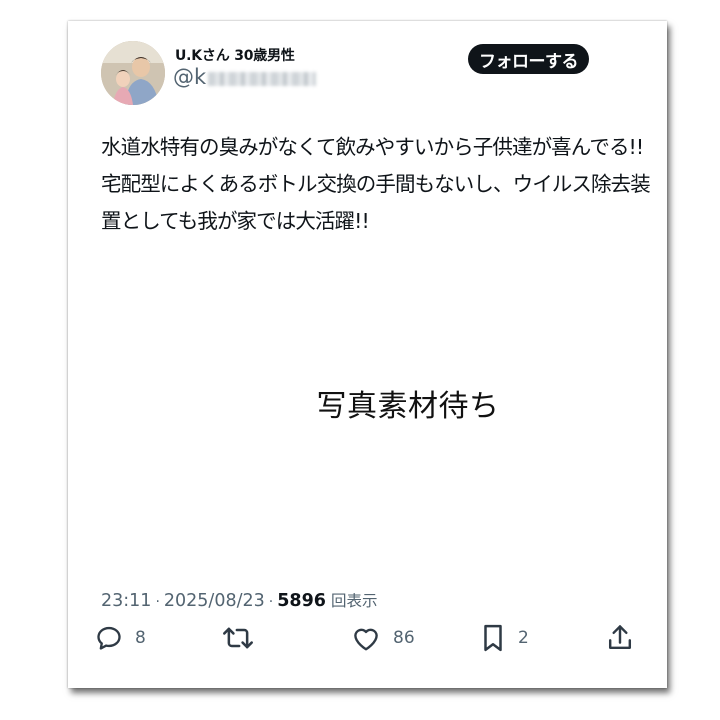 The height and width of the screenshot is (720, 720). What do you see at coordinates (109, 638) in the screenshot?
I see `reply-icon` at bounding box center [109, 638].